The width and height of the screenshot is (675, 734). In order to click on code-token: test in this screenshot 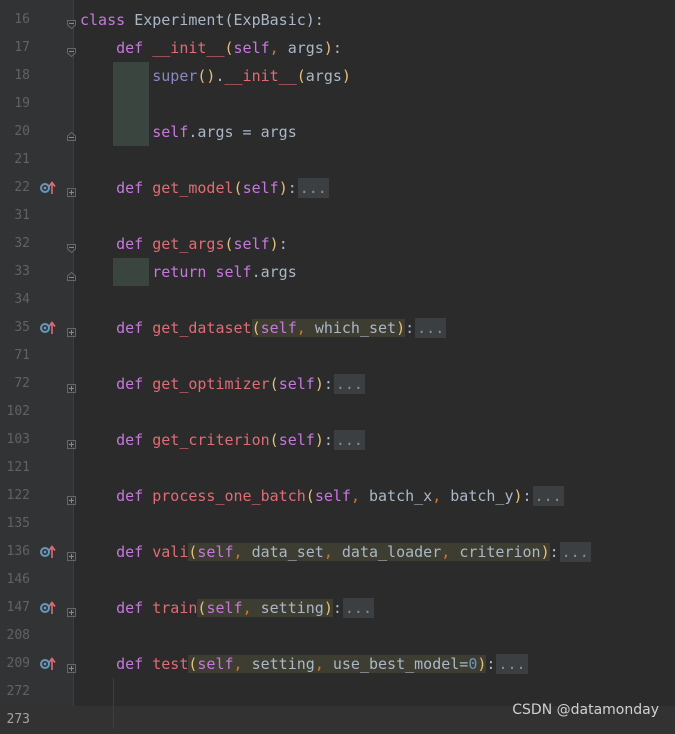, I will do `click(170, 664)`.